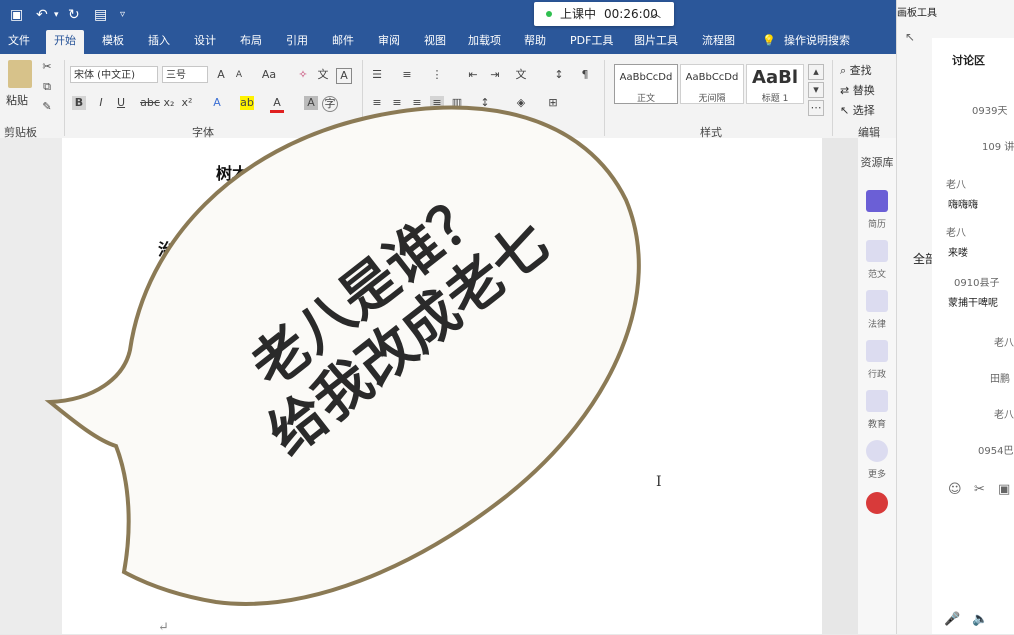 This screenshot has width=1014, height=635. What do you see at coordinates (205, 42) in the screenshot?
I see `tab-design: 设计` at bounding box center [205, 42].